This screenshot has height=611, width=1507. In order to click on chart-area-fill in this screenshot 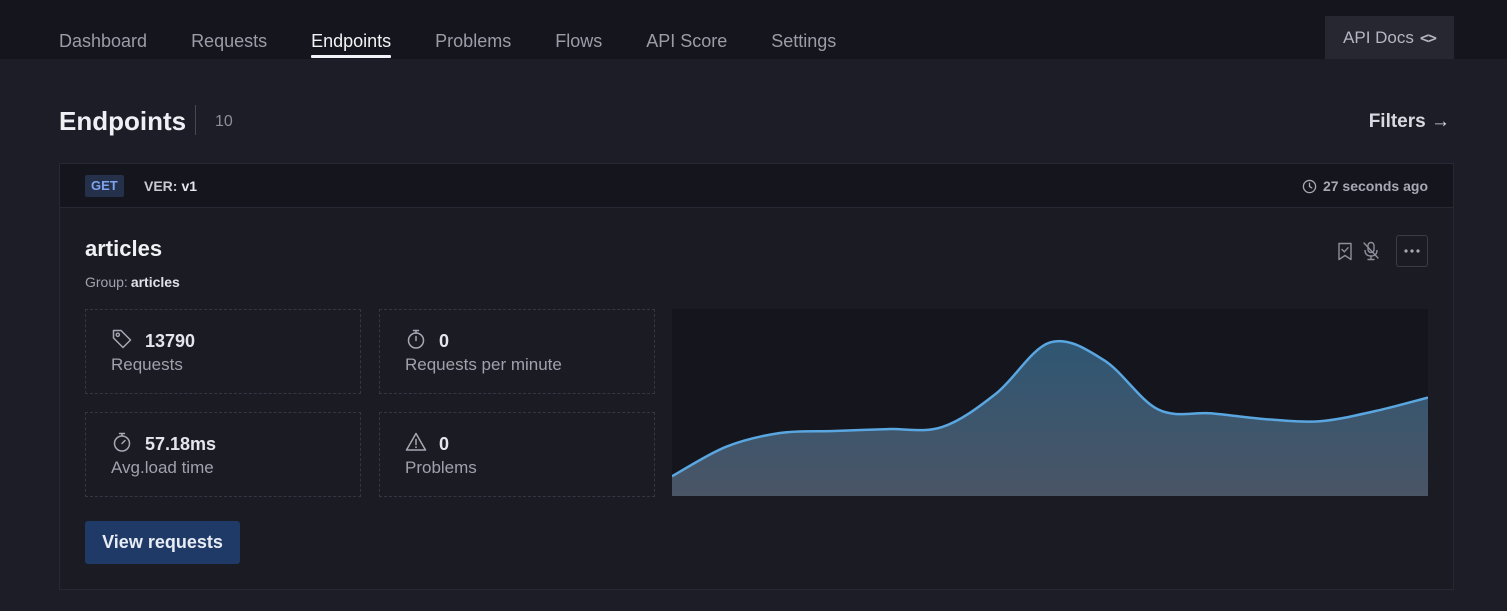, I will do `click(1050, 418)`.